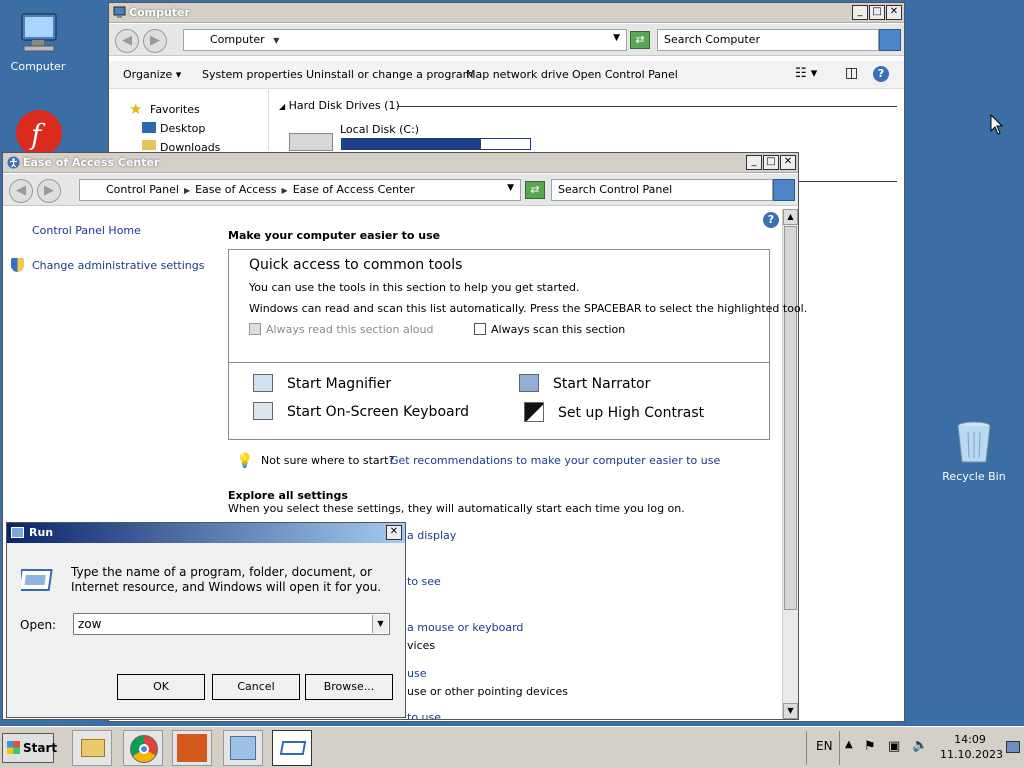  Describe the element at coordinates (231, 624) in the screenshot. I see `open-combobox: zow ▼` at that location.